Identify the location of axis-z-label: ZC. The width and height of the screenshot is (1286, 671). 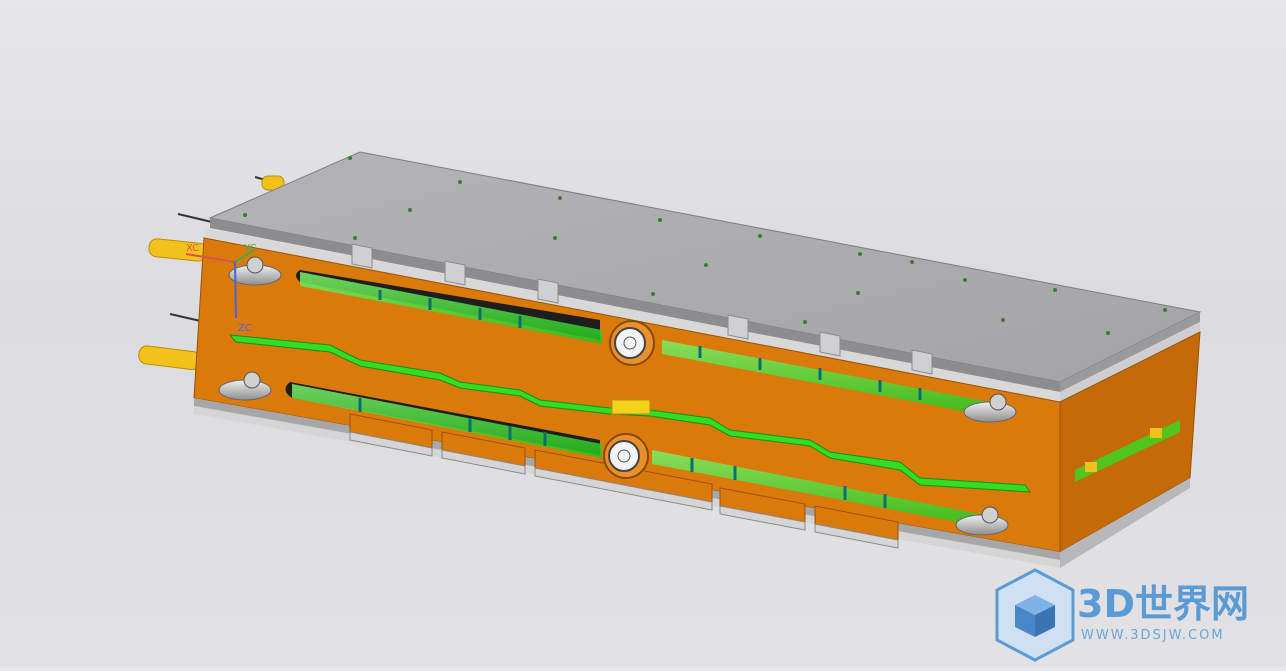
(245, 328).